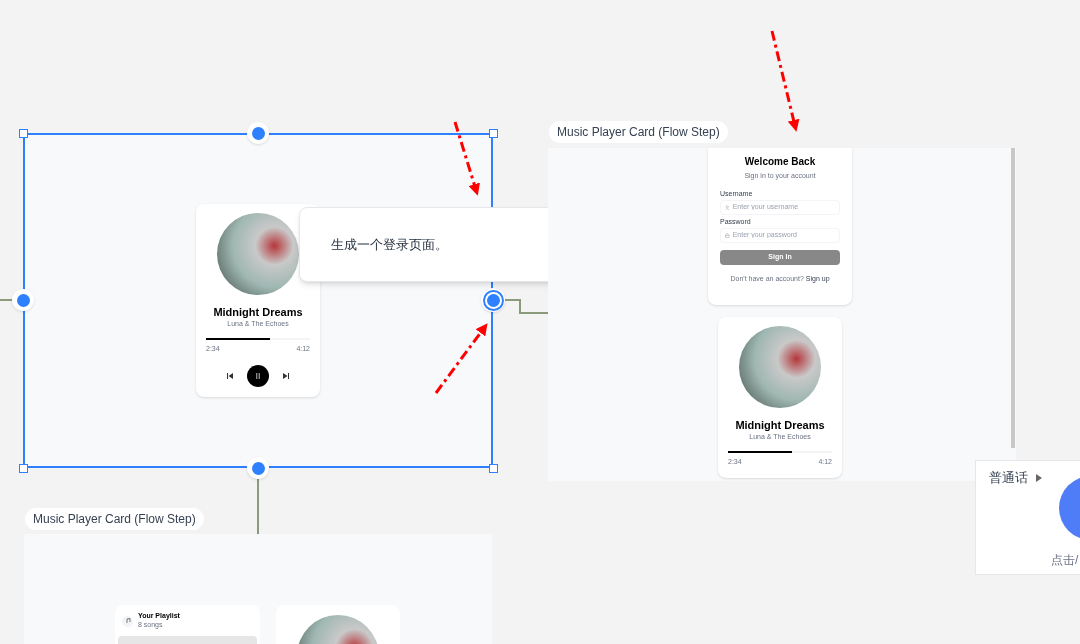 The width and height of the screenshot is (1080, 644). What do you see at coordinates (1013, 298) in the screenshot?
I see `scrollbar` at bounding box center [1013, 298].